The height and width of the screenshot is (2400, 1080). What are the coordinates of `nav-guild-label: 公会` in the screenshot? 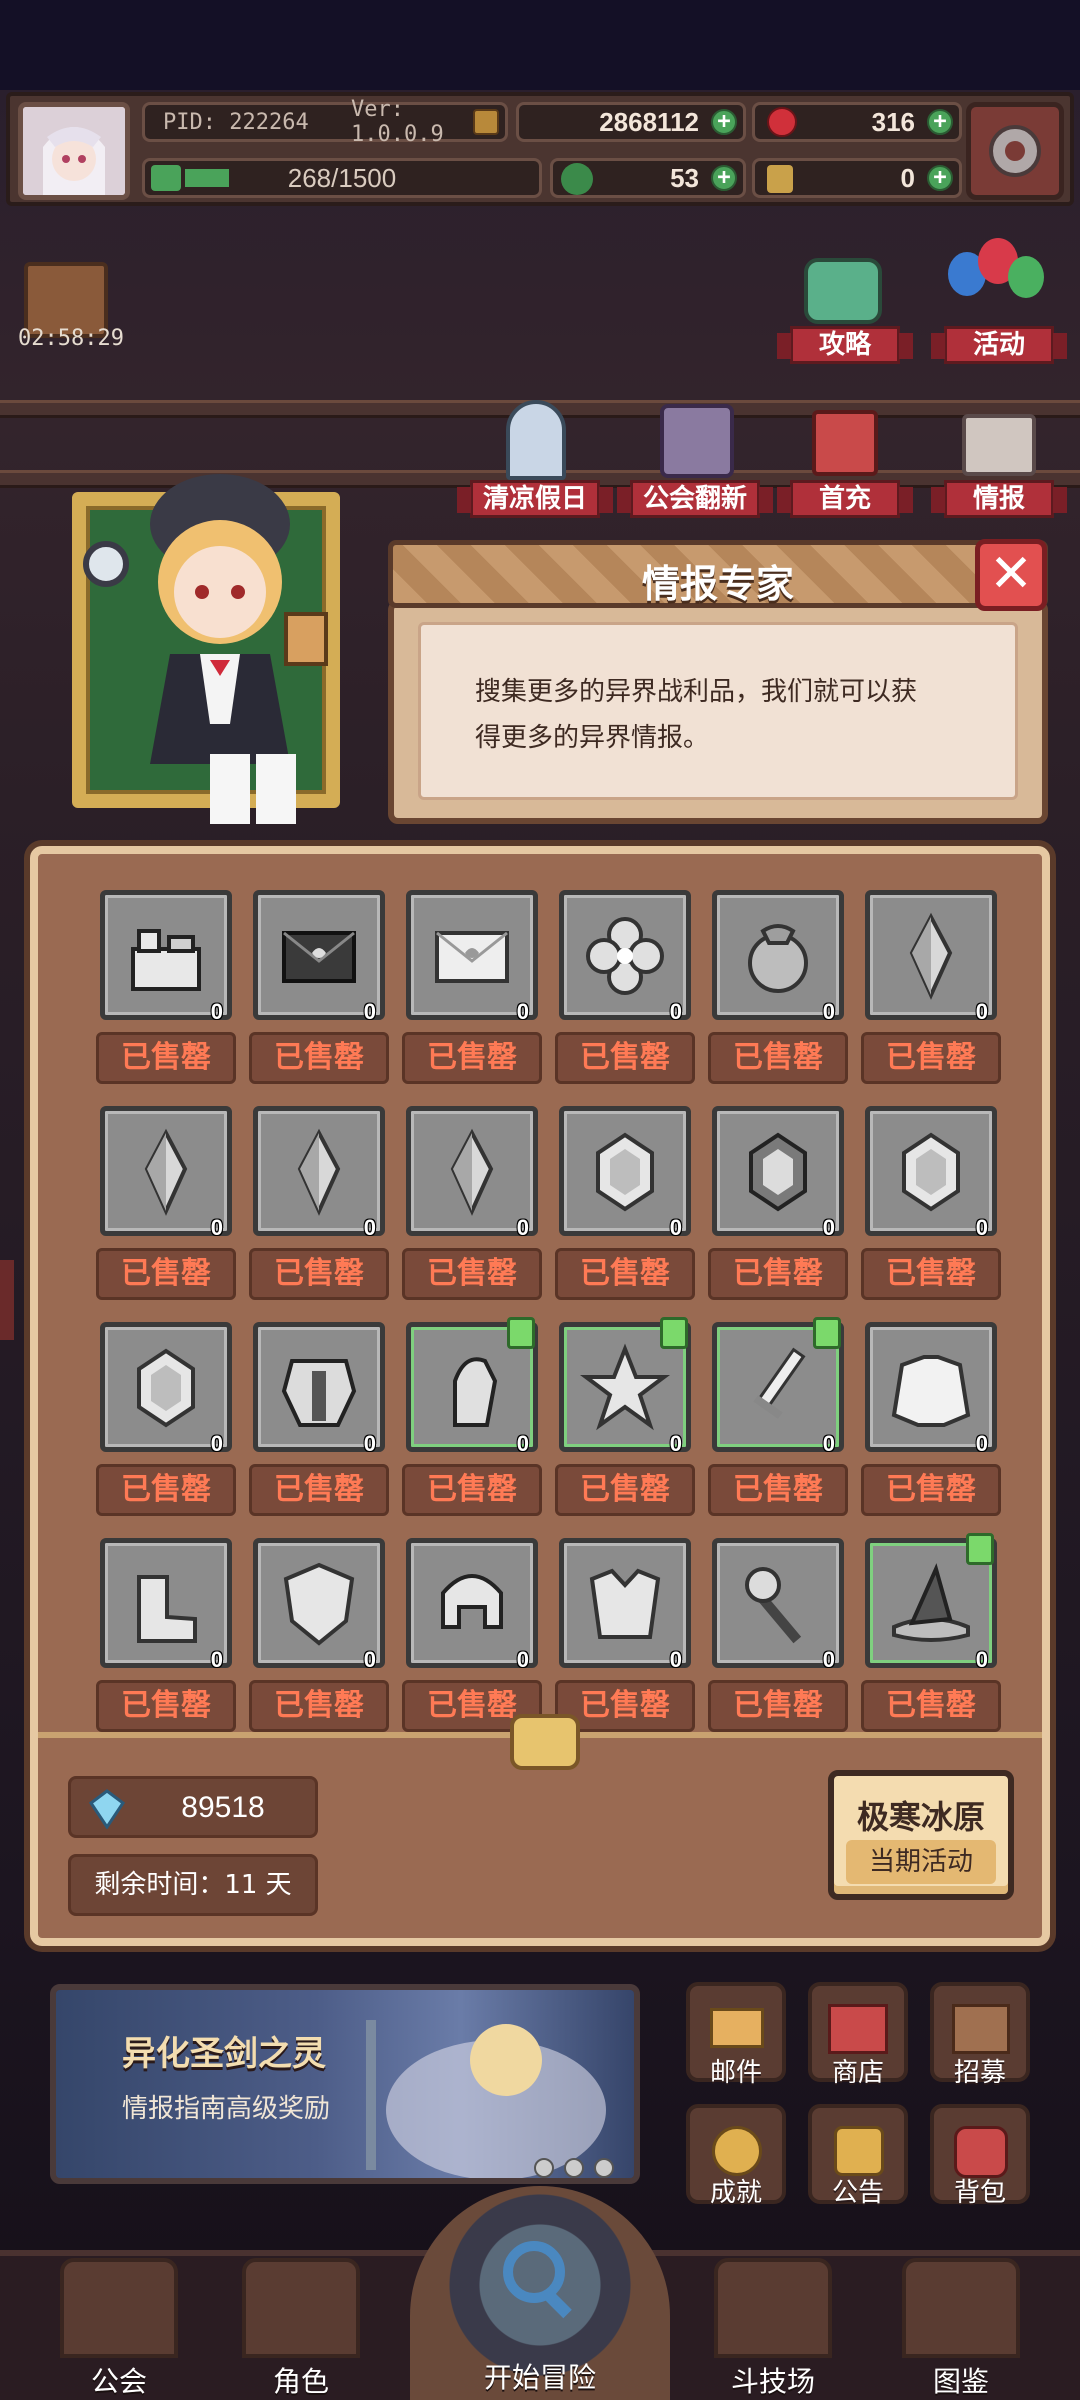 It's located at (118, 2381).